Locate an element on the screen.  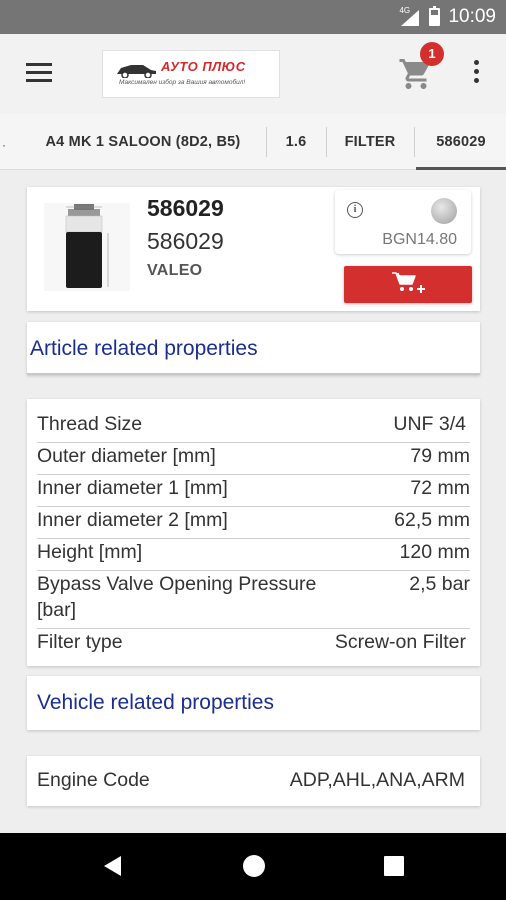
system-nav-bar is located at coordinates (253, 866).